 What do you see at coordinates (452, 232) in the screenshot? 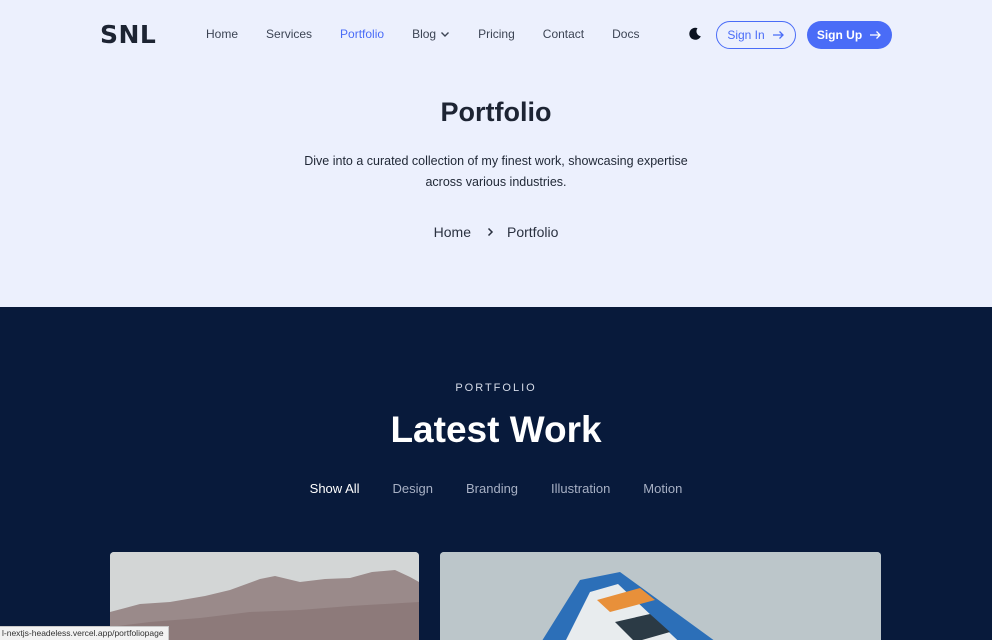
I see `breadcrumb-home: Home` at bounding box center [452, 232].